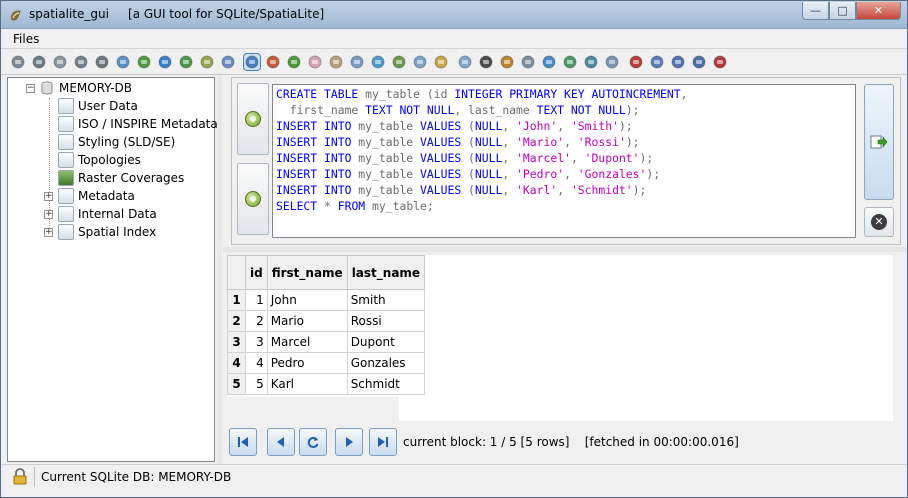 The height and width of the screenshot is (498, 908). I want to click on create-db-icon, so click(39, 62).